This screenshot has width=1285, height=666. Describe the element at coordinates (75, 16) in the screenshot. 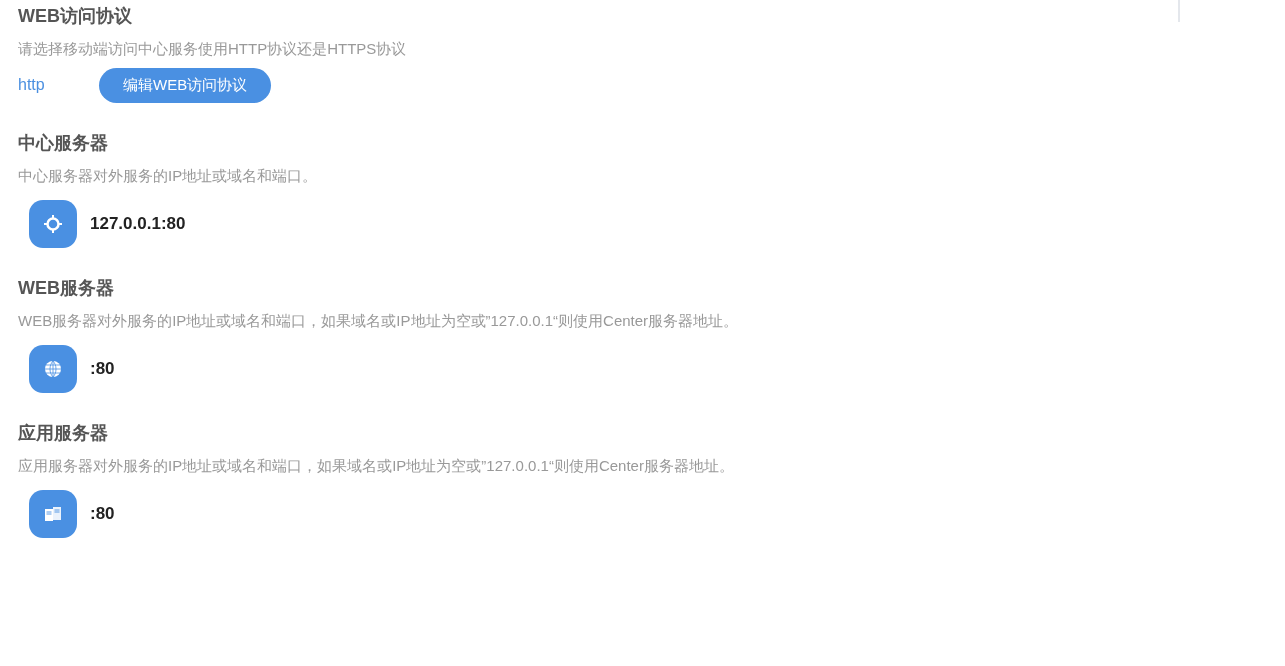

I see `section-title: WEB访问协议` at that location.